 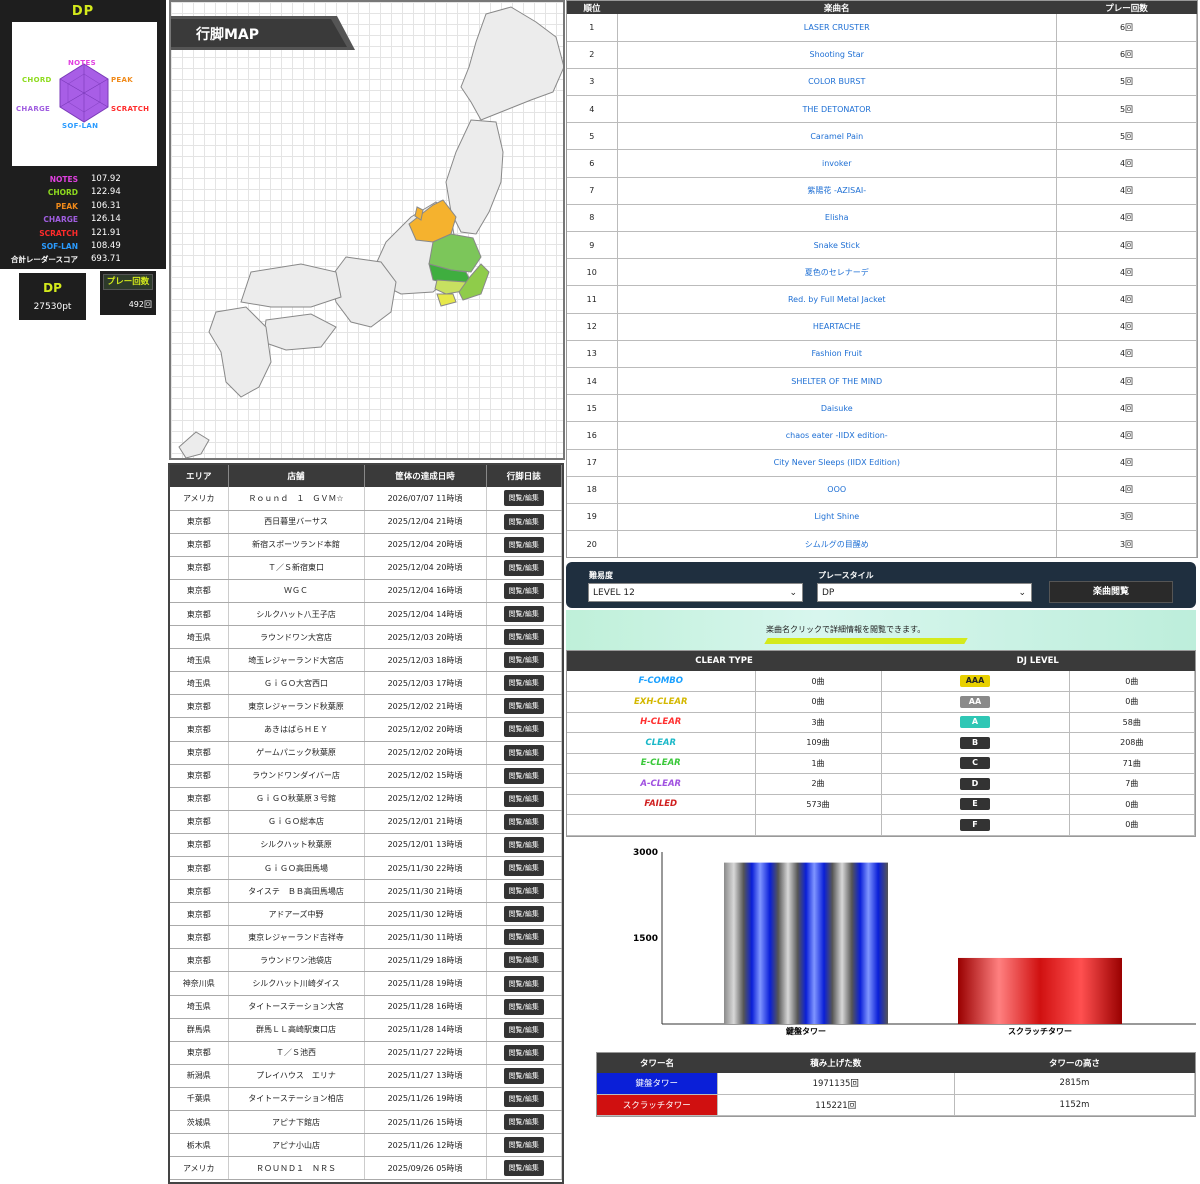 I want to click on dj-level-cell: AAA, so click(x=975, y=681).